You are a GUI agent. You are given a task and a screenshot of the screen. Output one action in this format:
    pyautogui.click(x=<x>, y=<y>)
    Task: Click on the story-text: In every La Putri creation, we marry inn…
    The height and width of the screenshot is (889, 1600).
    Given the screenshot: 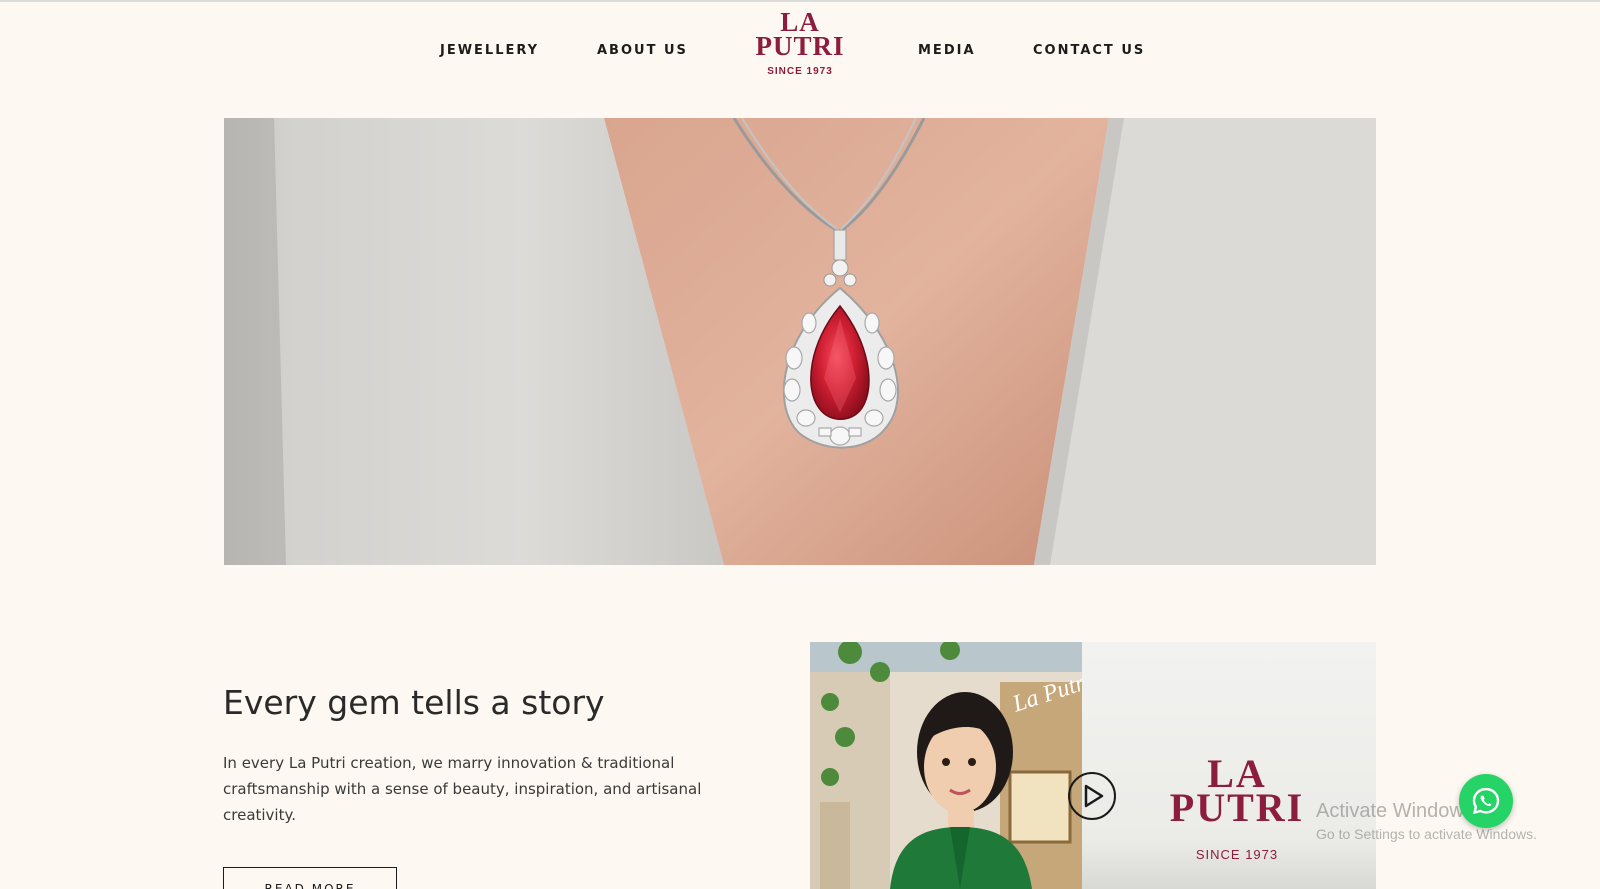 What is the action you would take?
    pyautogui.click(x=462, y=789)
    